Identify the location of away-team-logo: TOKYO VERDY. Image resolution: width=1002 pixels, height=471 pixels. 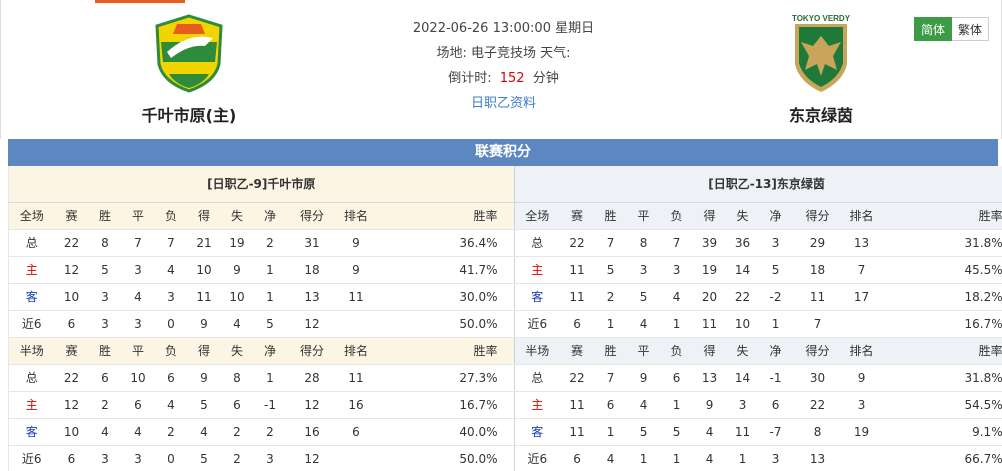
(821, 53).